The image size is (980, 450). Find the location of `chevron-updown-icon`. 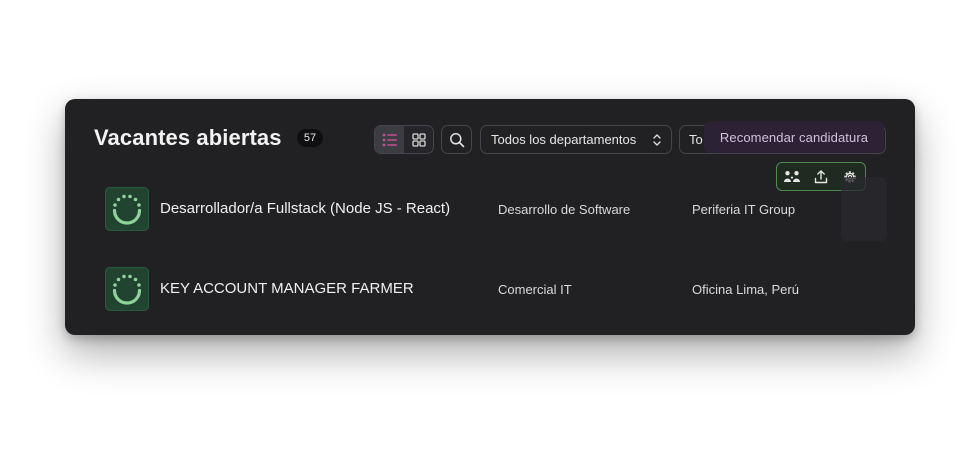

chevron-updown-icon is located at coordinates (657, 140).